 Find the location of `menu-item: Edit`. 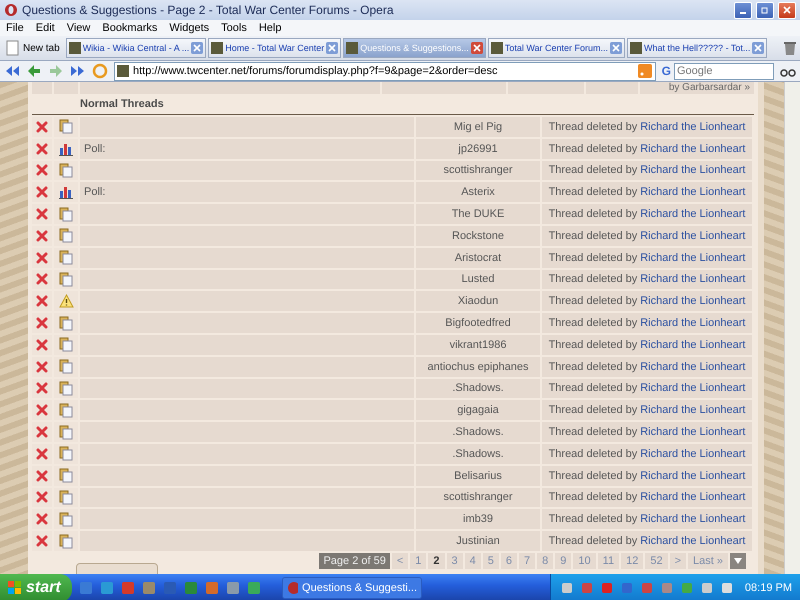

menu-item: Edit is located at coordinates (45, 28).